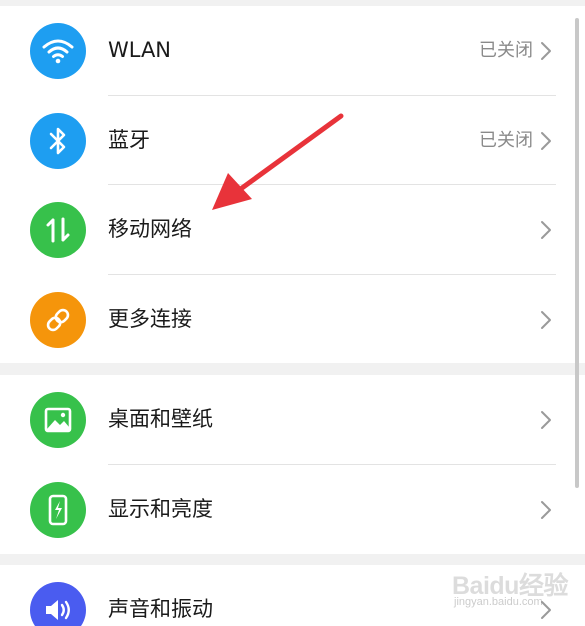 The width and height of the screenshot is (585, 626). Describe the element at coordinates (58, 51) in the screenshot. I see `wifi-icon` at that location.